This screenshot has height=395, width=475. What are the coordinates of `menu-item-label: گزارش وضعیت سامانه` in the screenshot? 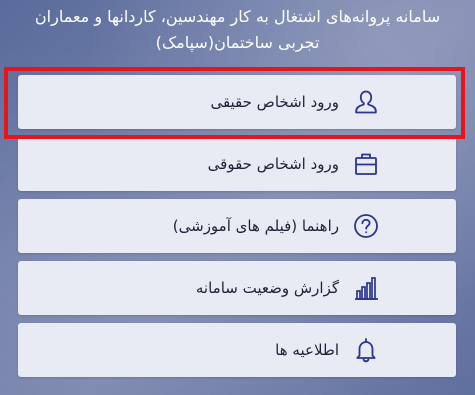 It's located at (267, 288).